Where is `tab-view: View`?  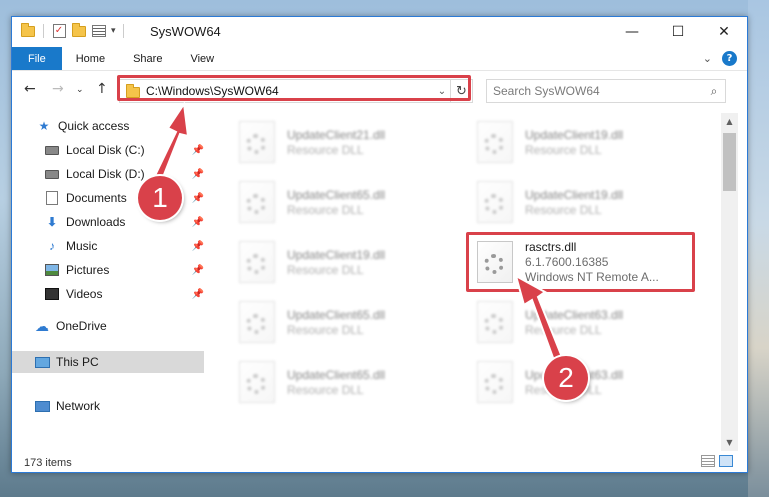
tab-view: View is located at coordinates (202, 58).